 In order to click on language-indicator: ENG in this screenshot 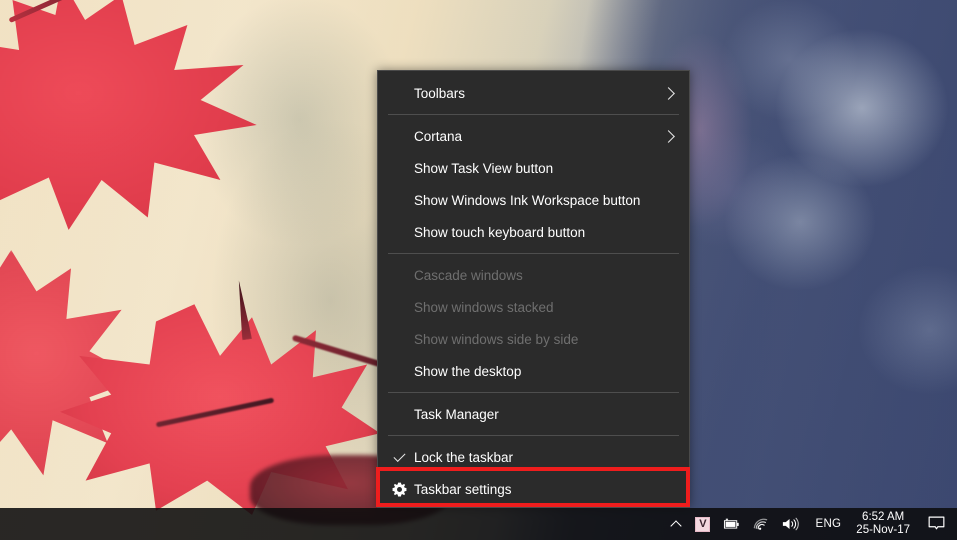, I will do `click(828, 524)`.